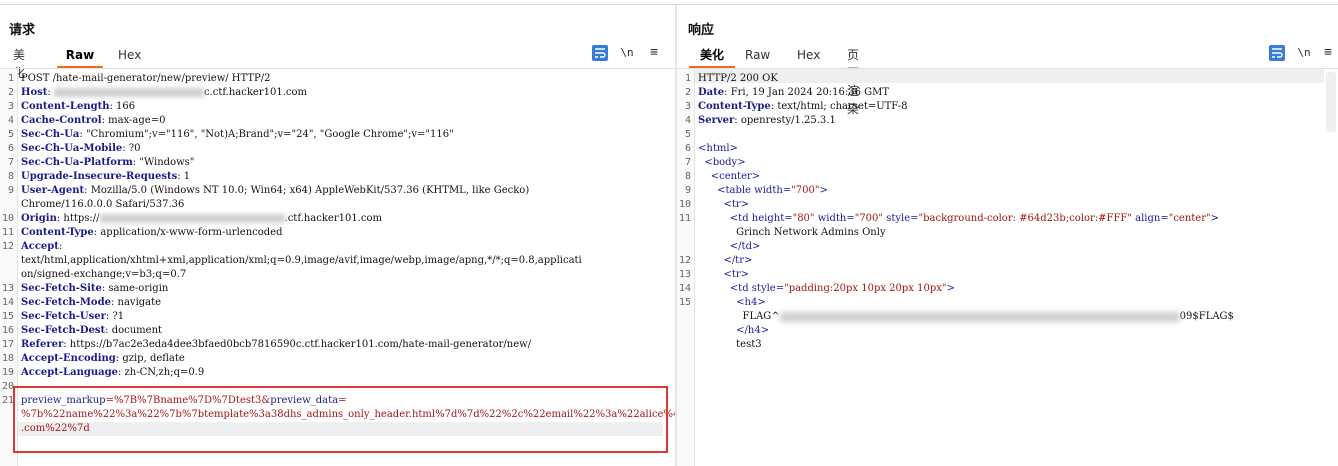 The height and width of the screenshot is (466, 1338). Describe the element at coordinates (1152, 218) in the screenshot. I see `html-attr: align=` at that location.